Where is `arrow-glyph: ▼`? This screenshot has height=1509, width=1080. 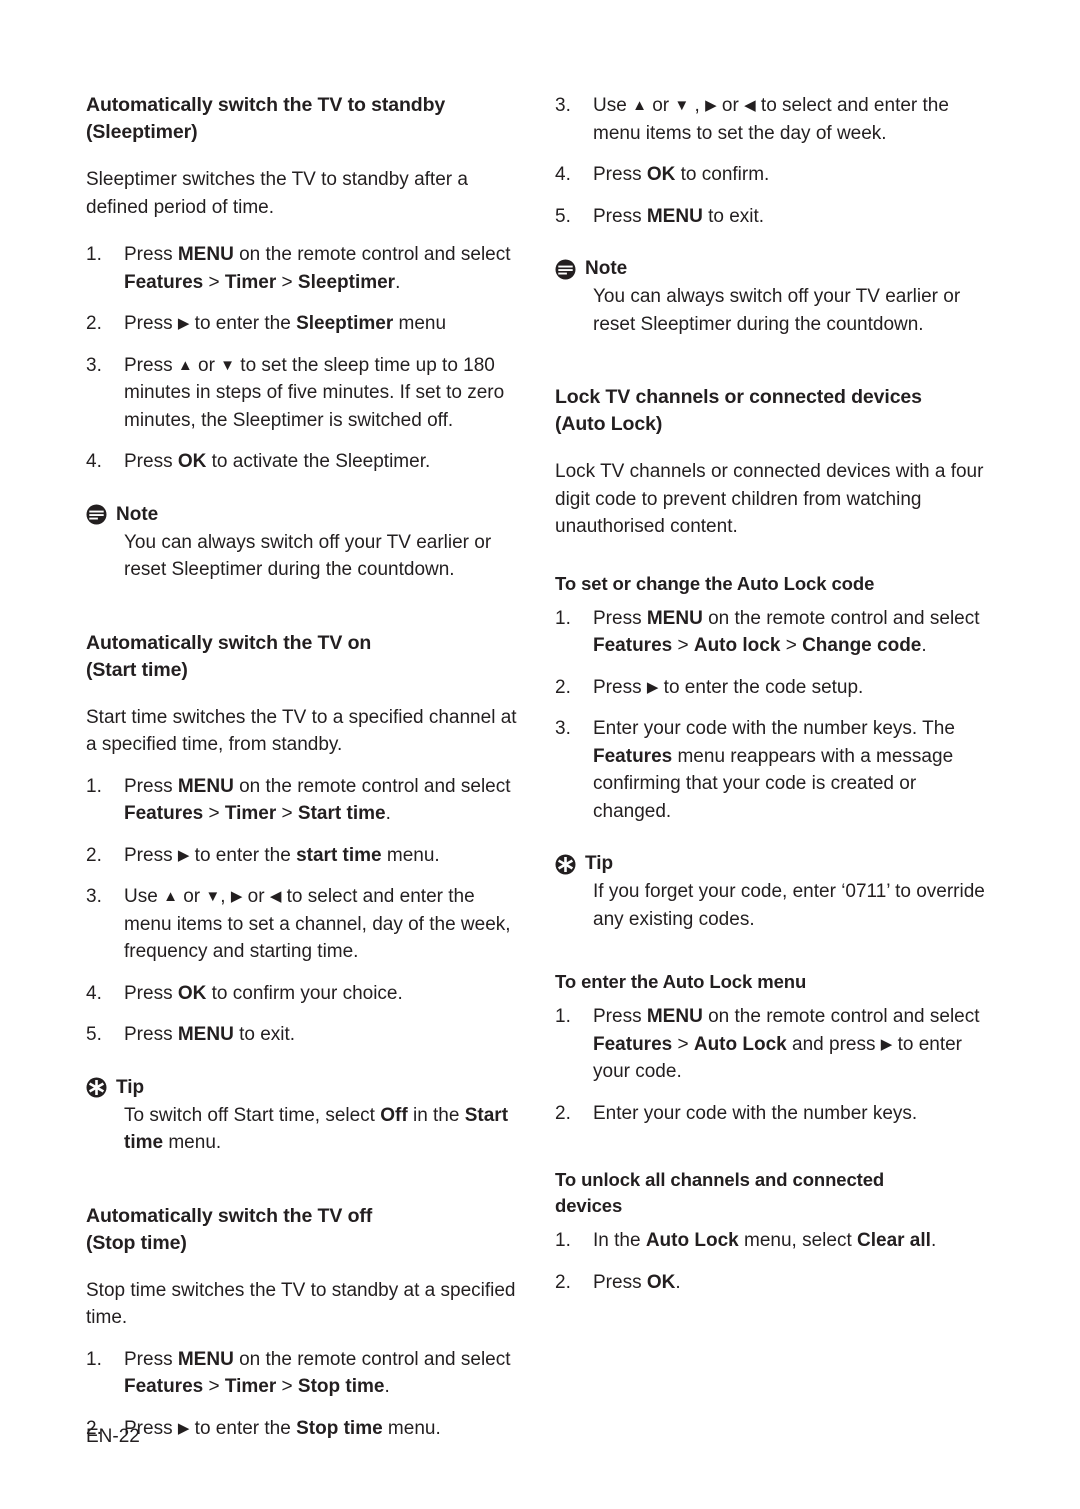
arrow-glyph: ▼ is located at coordinates (228, 365).